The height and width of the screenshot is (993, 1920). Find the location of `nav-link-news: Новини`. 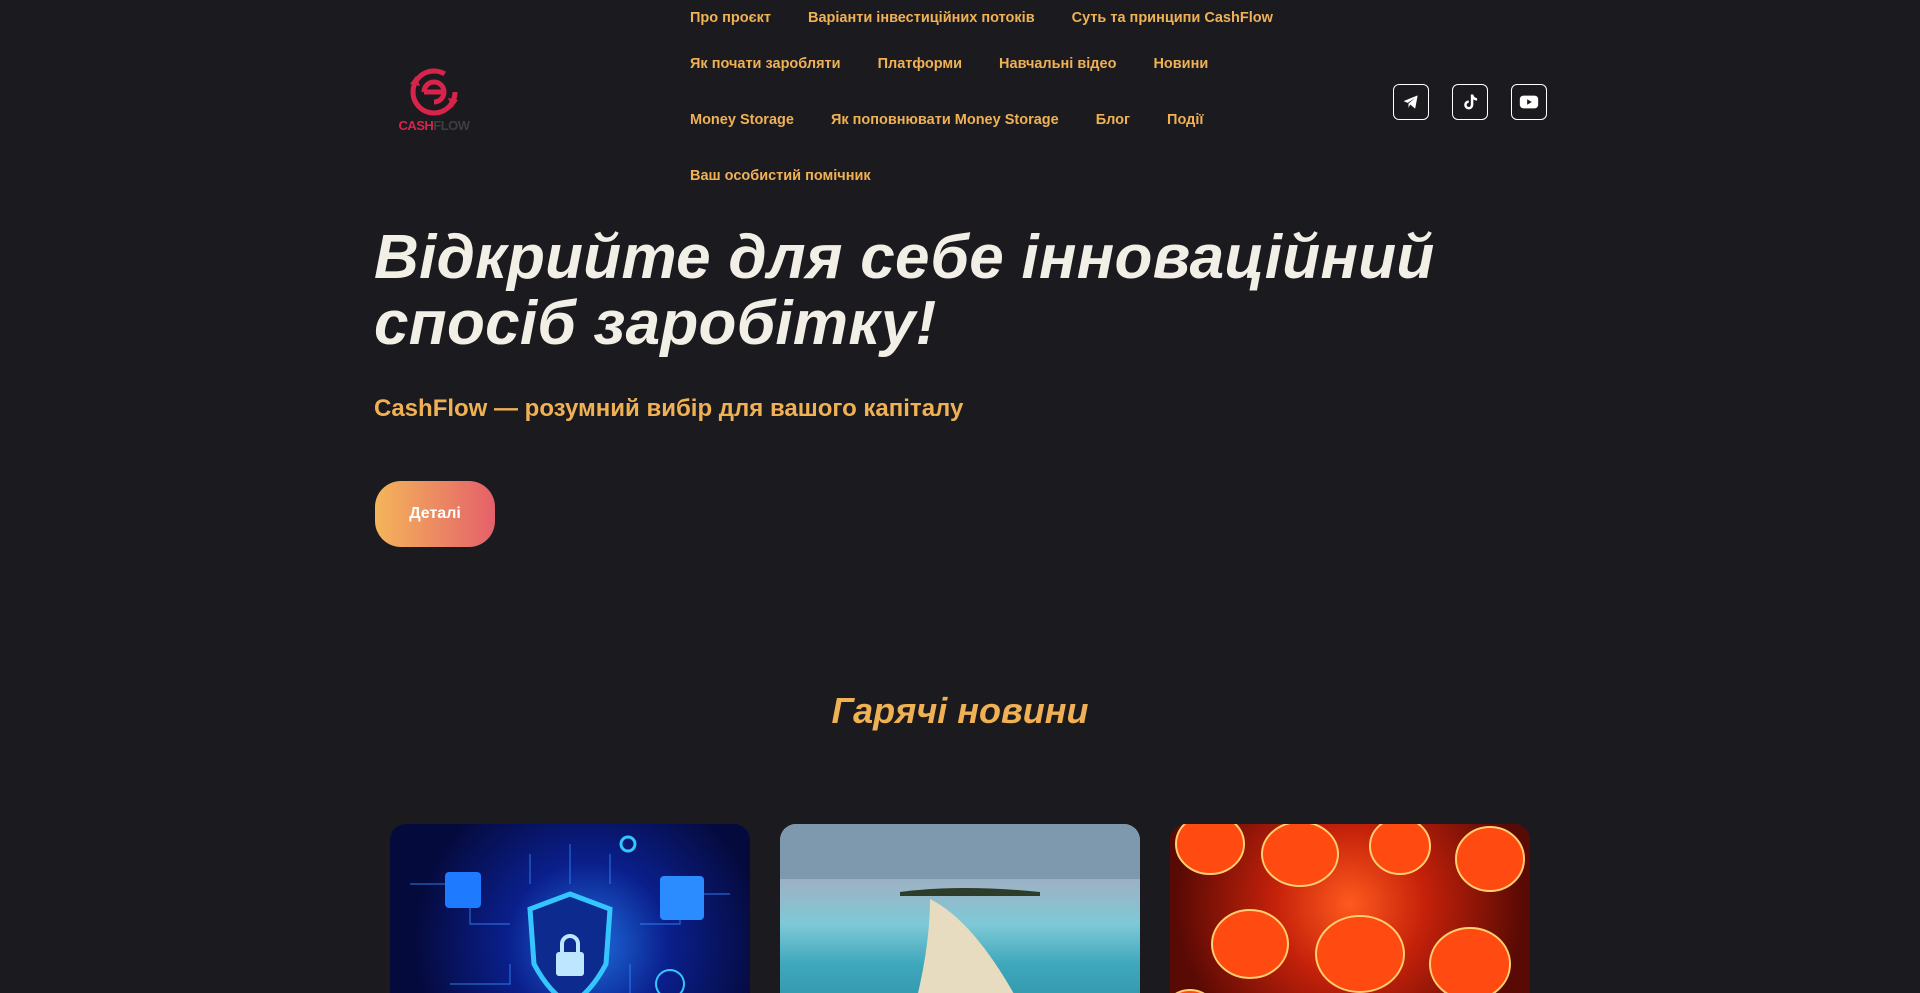

nav-link-news: Новини is located at coordinates (1180, 64).